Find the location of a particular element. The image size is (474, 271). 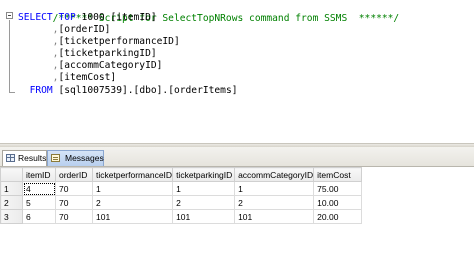

outline-guide is located at coordinates (9, 56).